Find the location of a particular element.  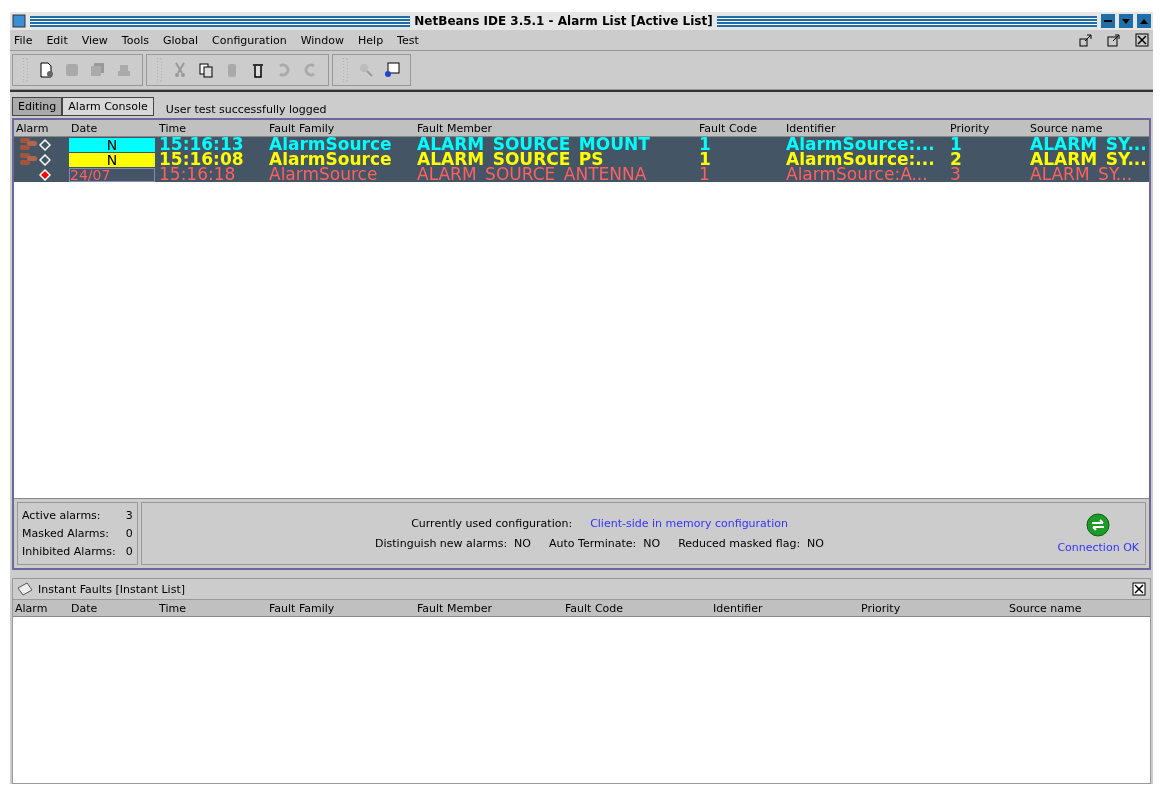

stat-value: 3 is located at coordinates (129, 515).